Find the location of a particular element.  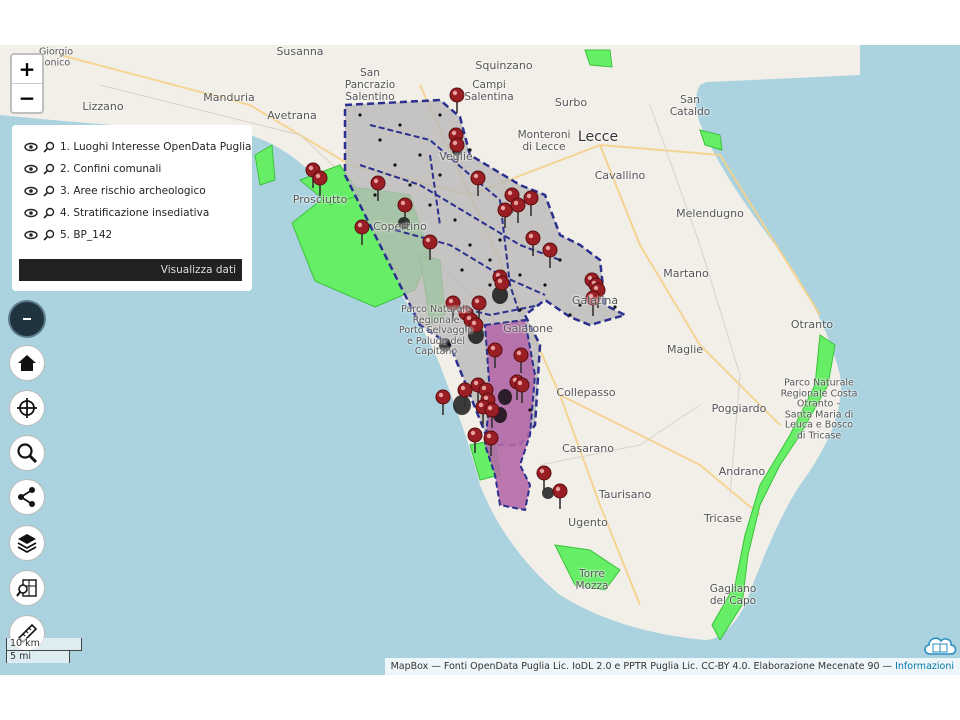

place-label: Ugento is located at coordinates (588, 522).